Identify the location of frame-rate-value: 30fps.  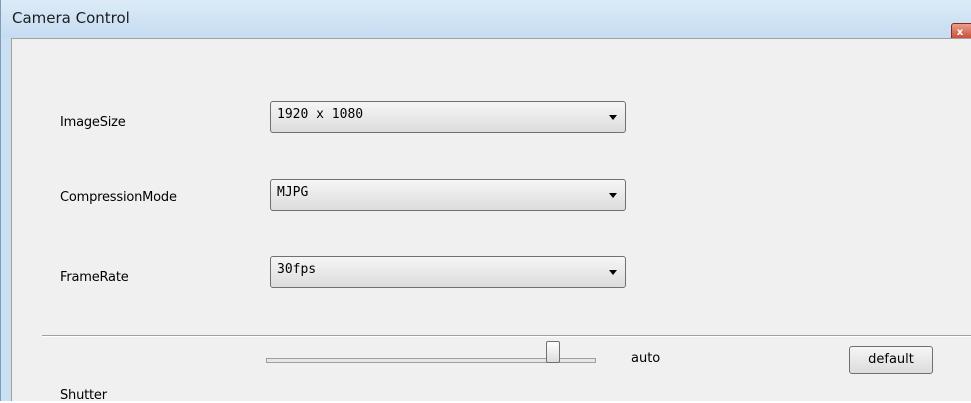
(297, 269).